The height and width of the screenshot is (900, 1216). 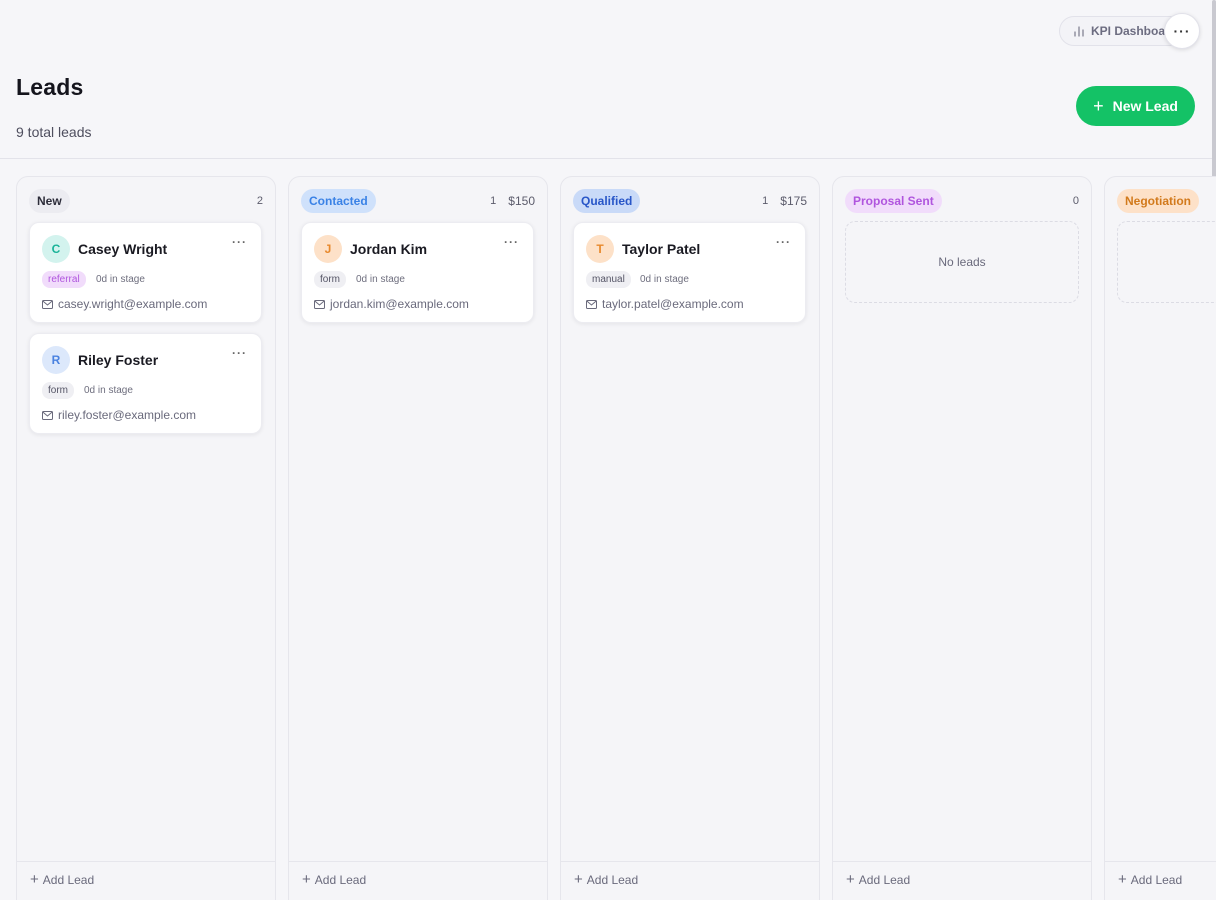 I want to click on header-divider, so click(x=606, y=158).